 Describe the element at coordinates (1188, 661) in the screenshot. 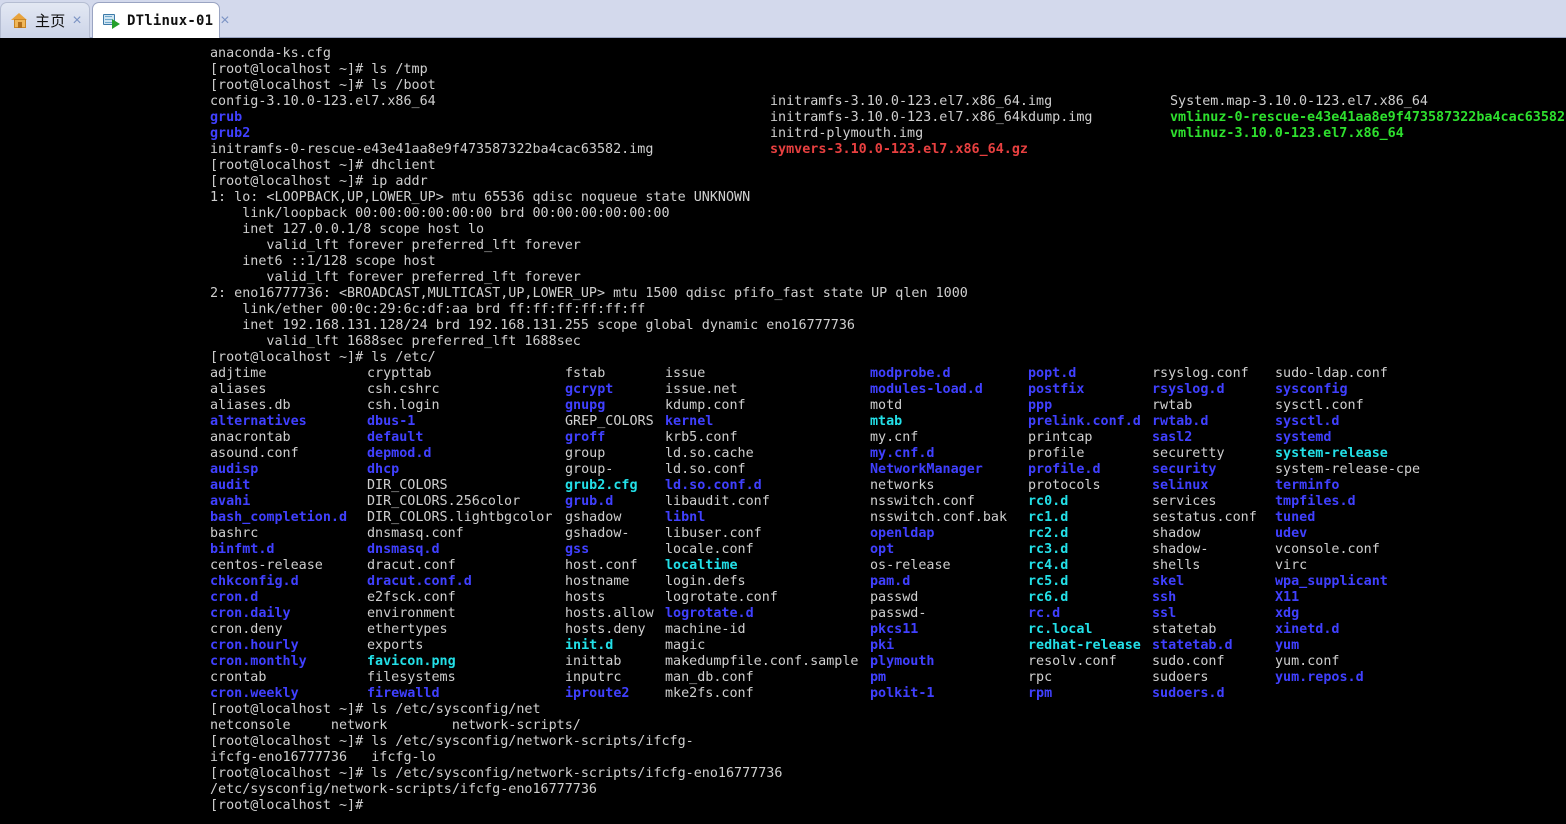

I see `file-entry: sudo.conf` at that location.